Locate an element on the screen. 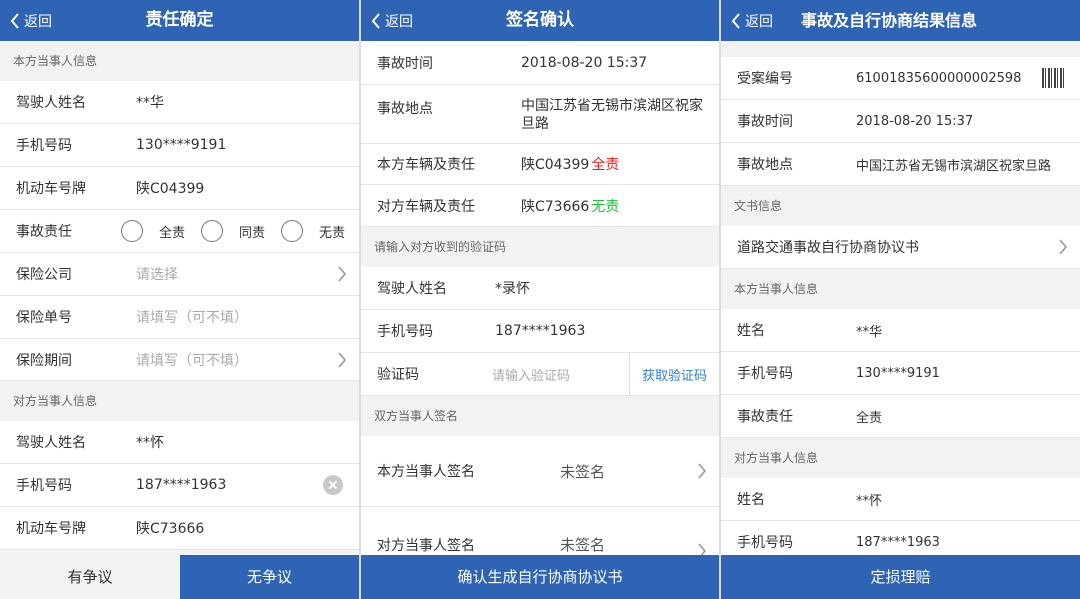 The image size is (1080, 599). bottom-bar: 确认生成自行协商协议书 is located at coordinates (540, 577).